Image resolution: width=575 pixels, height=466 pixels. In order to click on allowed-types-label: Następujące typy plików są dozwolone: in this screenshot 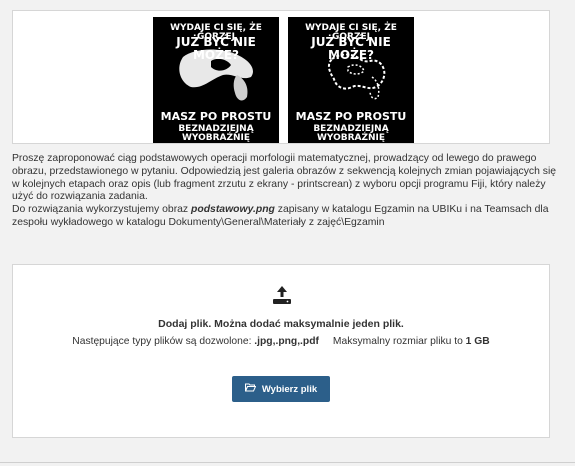, I will do `click(163, 341)`.